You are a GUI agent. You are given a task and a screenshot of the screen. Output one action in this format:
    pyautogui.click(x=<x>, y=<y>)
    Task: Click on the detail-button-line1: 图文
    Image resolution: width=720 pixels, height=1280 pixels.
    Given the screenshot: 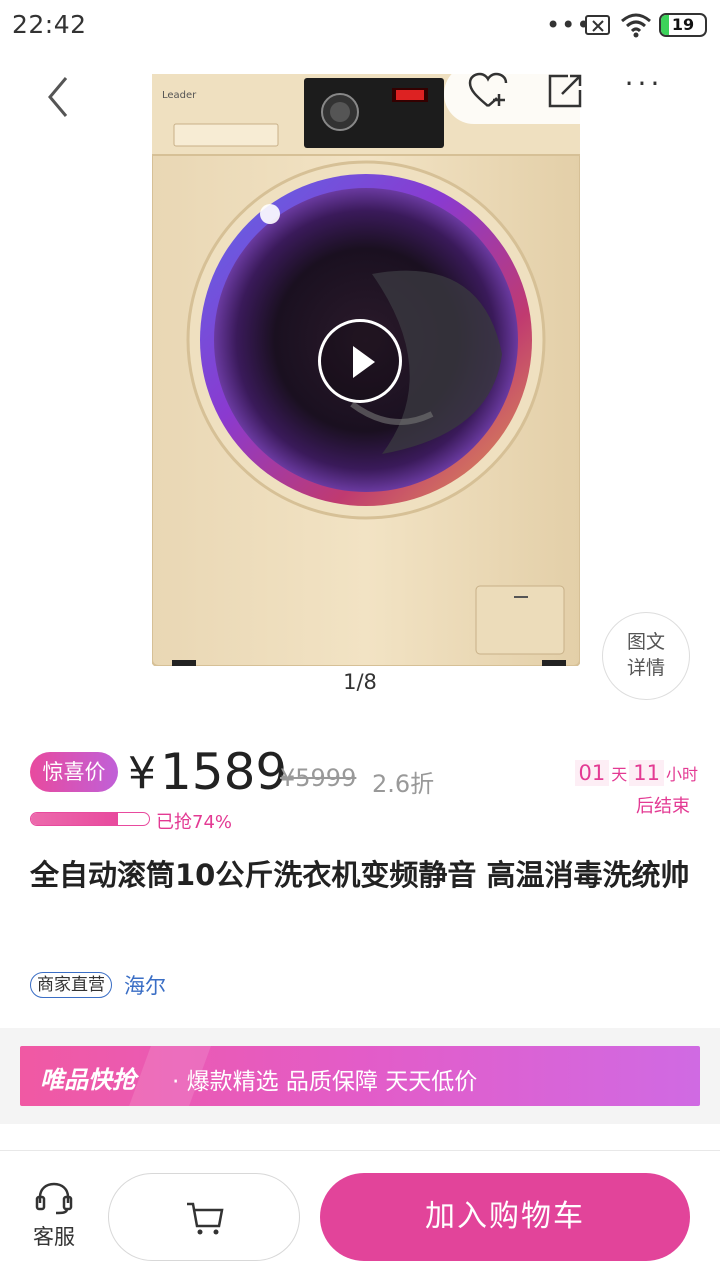 What is the action you would take?
    pyautogui.click(x=645, y=642)
    